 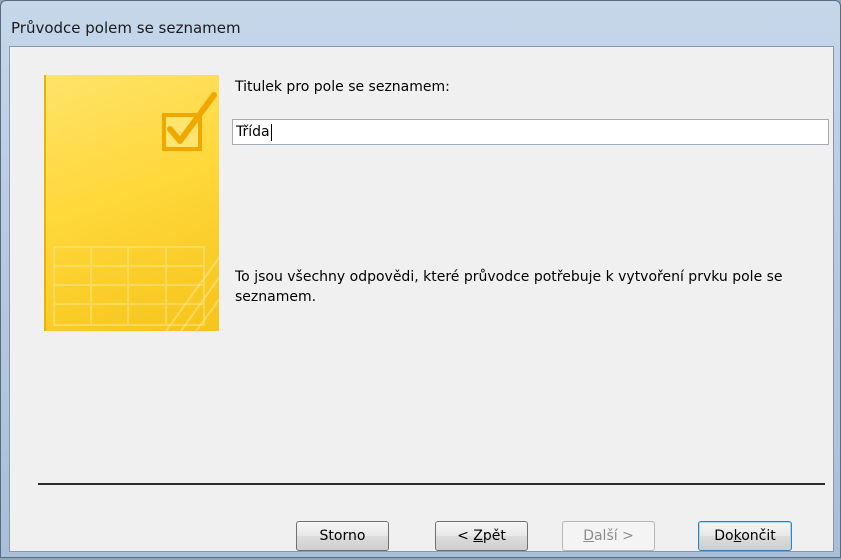 I want to click on checkbox-check-icon, so click(x=136, y=211).